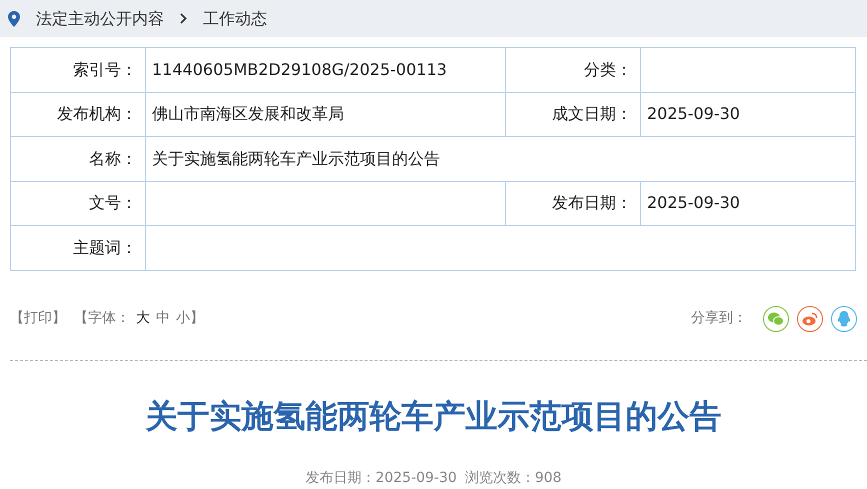 The height and width of the screenshot is (489, 867). I want to click on breadcrumb-current: 工作动态, so click(235, 19).